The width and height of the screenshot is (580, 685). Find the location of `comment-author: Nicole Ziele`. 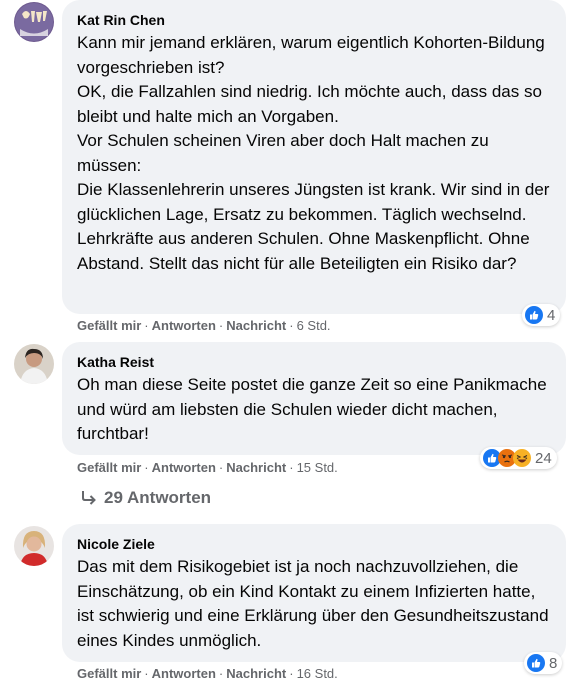

comment-author: Nicole Ziele is located at coordinates (314, 544).